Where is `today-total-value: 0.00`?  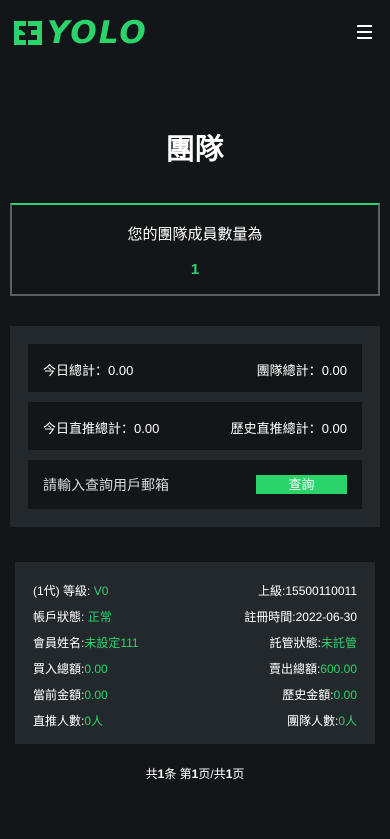
today-total-value: 0.00 is located at coordinates (121, 370).